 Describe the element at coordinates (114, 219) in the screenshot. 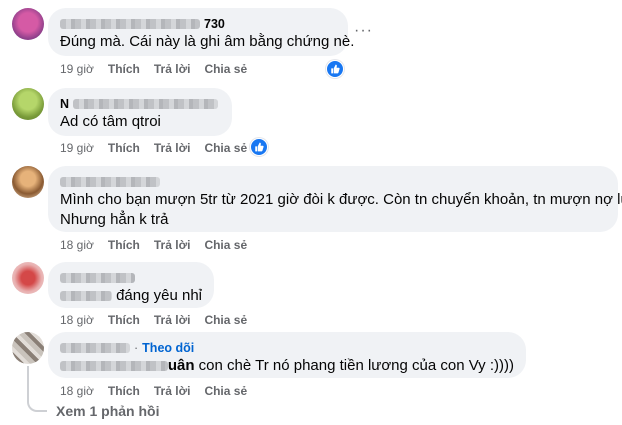

I see `comment-text-line-2: Nhưng hẳn k trả` at that location.